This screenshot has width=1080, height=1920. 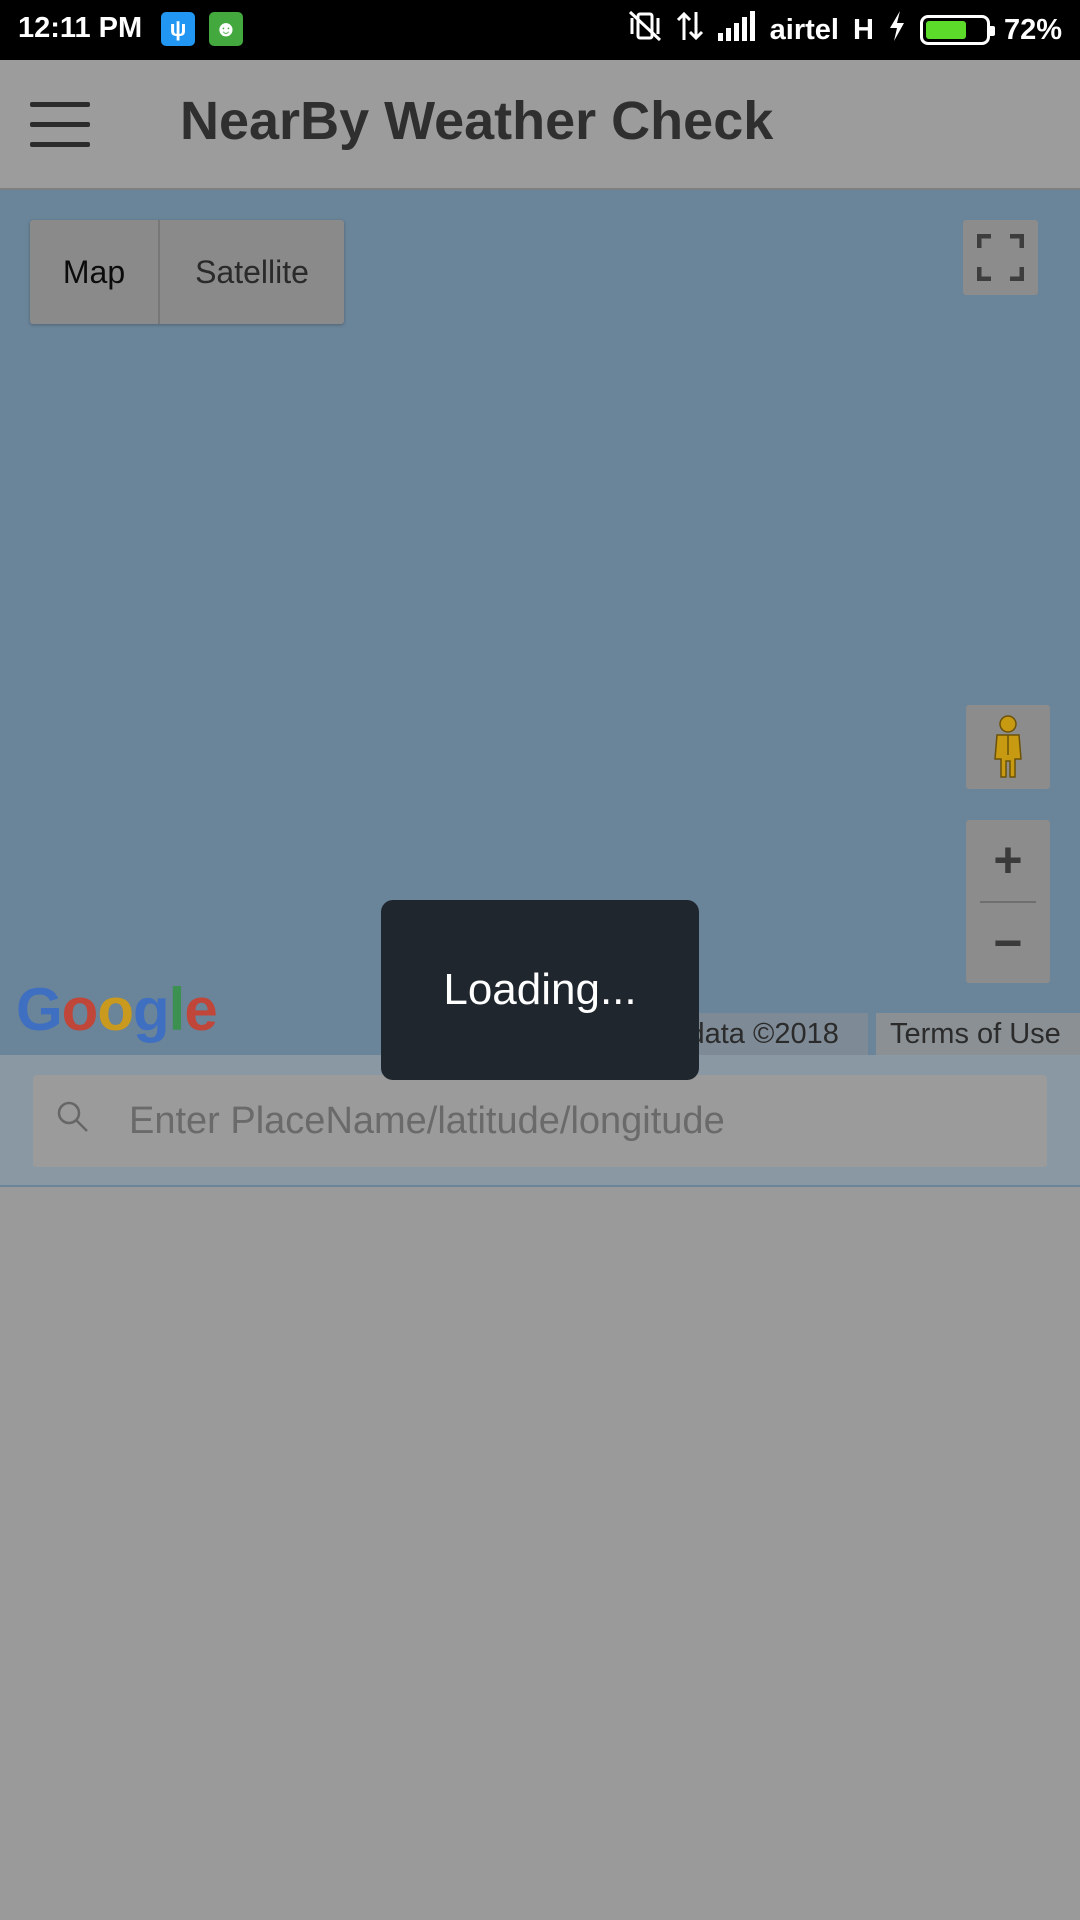 I want to click on carrier-name: airtel, so click(x=804, y=29).